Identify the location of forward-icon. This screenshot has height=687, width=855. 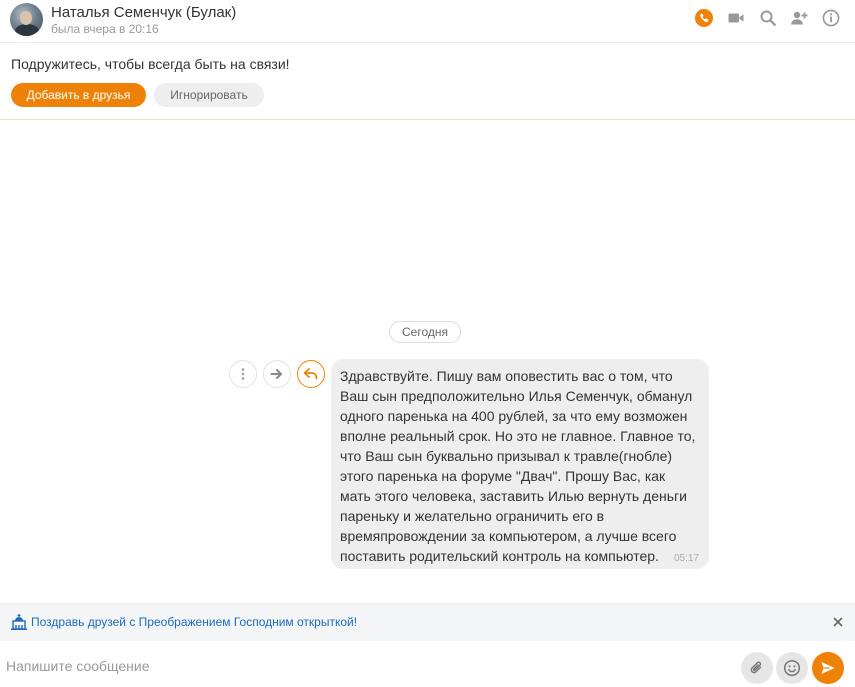
(277, 374).